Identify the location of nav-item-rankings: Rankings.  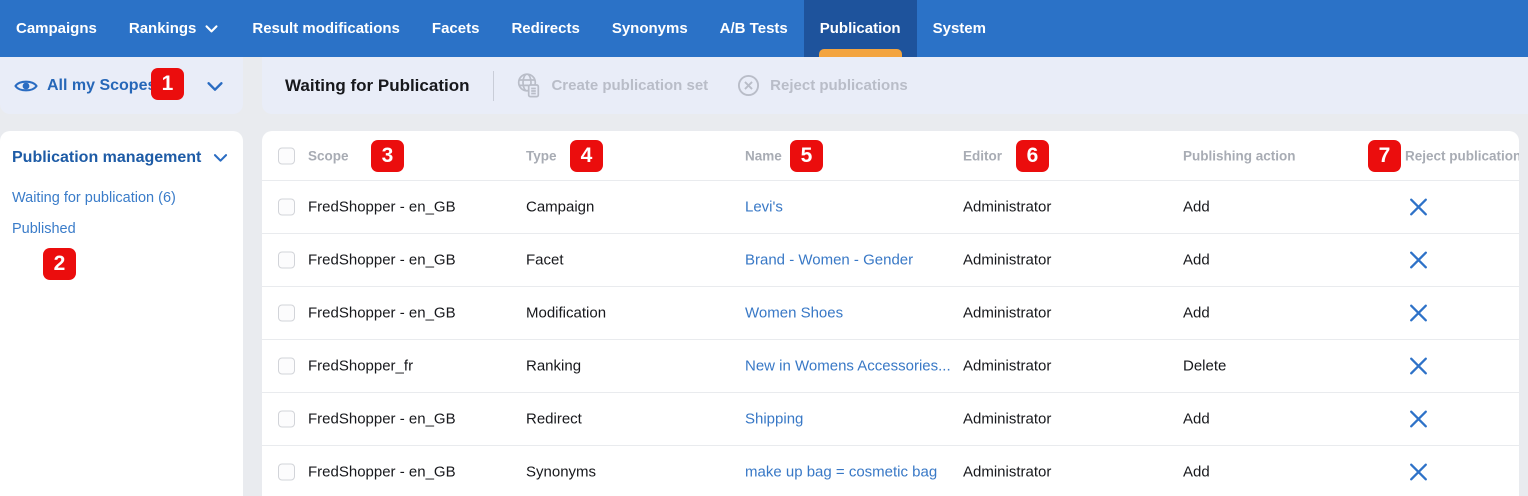
(175, 28).